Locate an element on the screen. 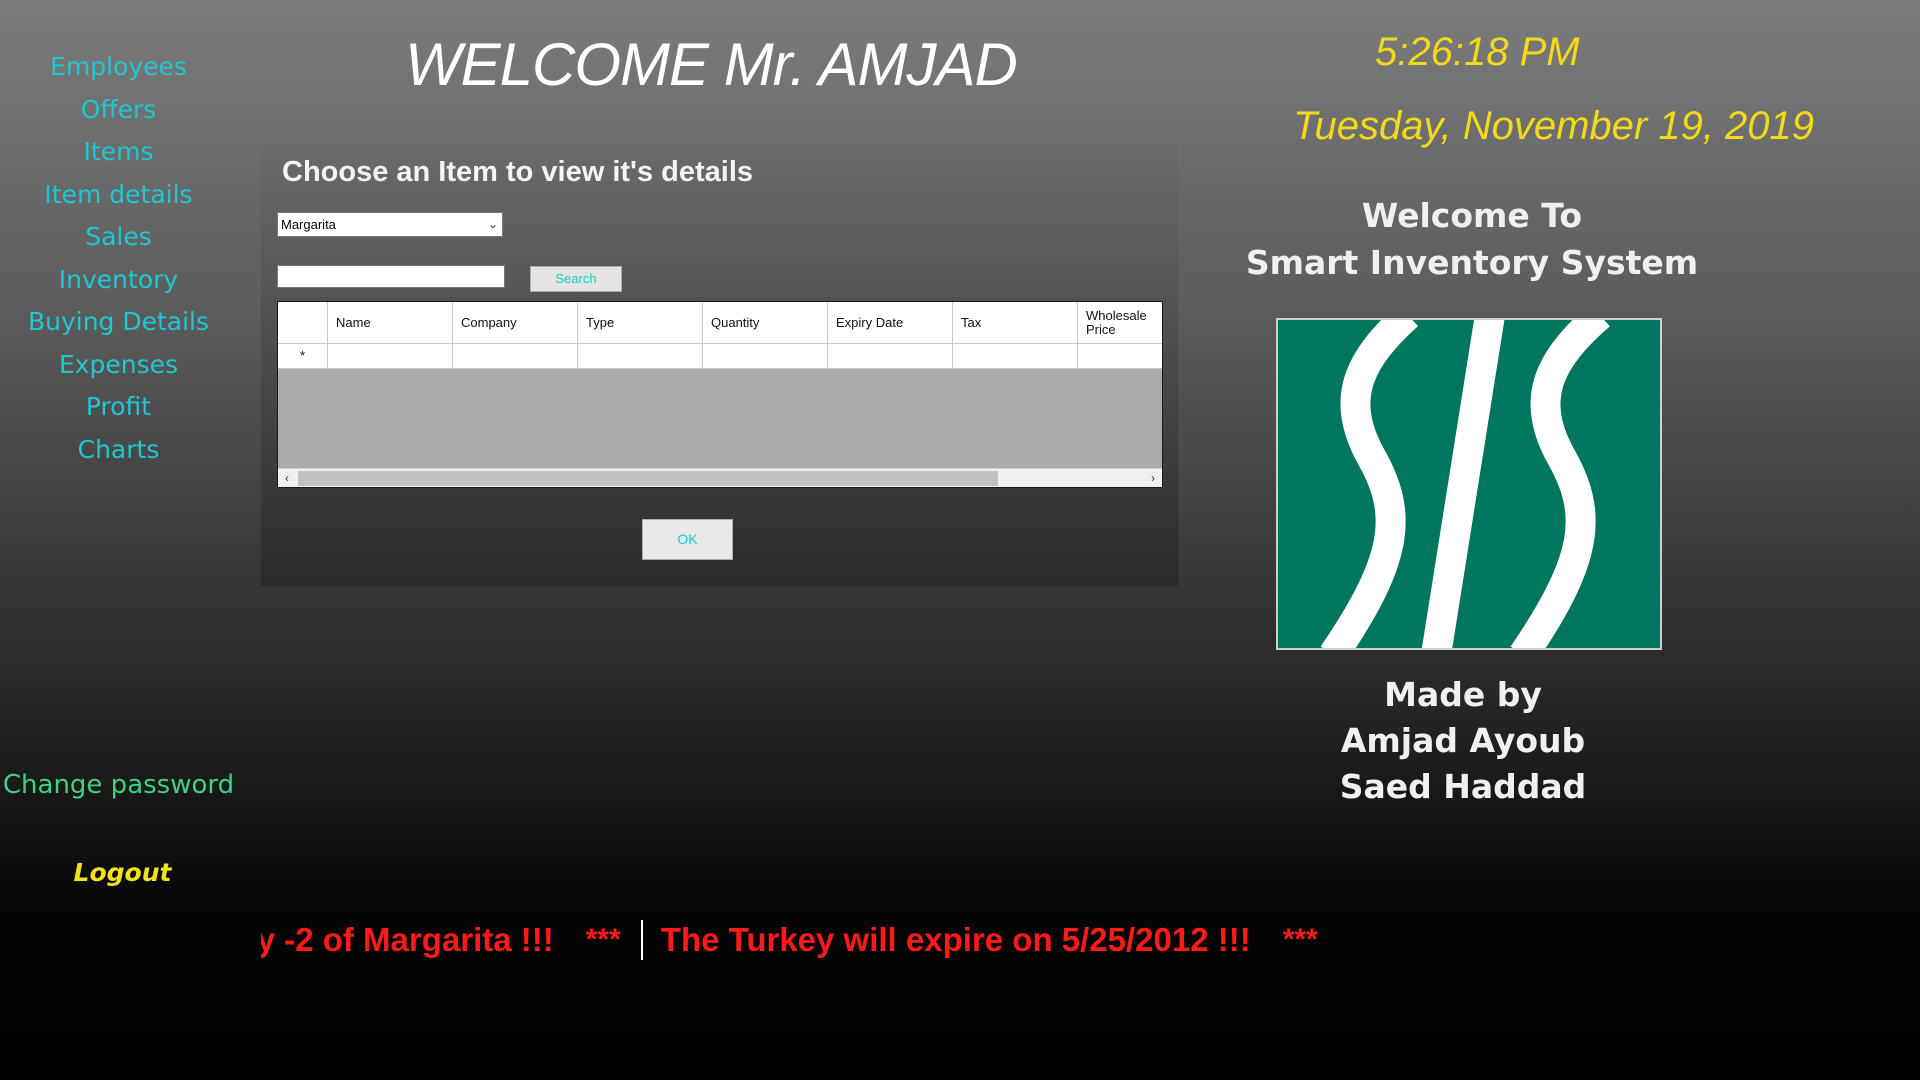  logout-link: Logout is located at coordinates (122, 872).